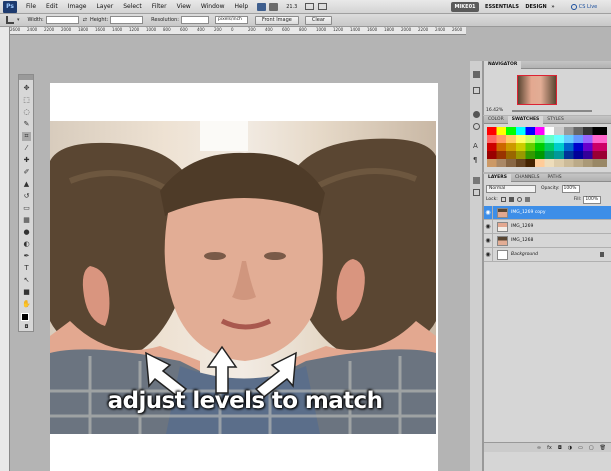 The image size is (611, 471). Describe the element at coordinates (497, 178) in the screenshot. I see `tab-layers: LAYERS` at that location.